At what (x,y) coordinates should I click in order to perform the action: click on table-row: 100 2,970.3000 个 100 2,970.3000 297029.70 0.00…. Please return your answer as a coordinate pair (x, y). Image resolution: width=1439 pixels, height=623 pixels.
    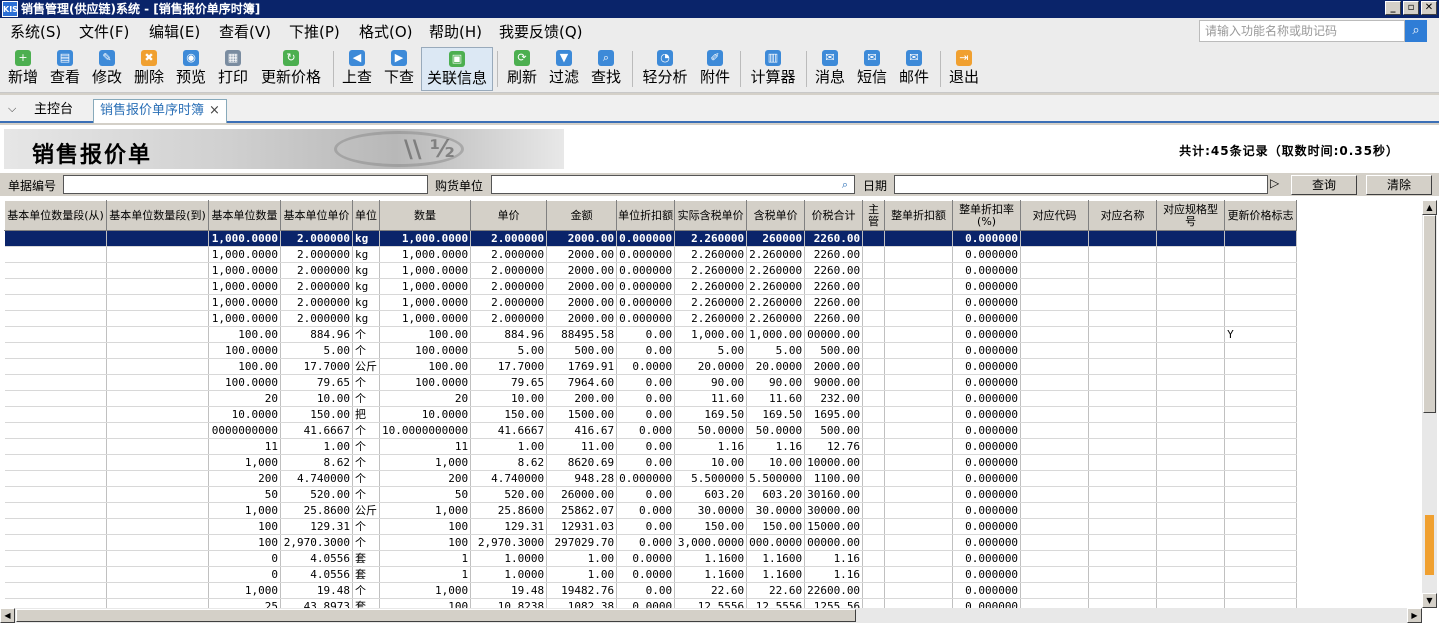
    Looking at the image, I should click on (651, 542).